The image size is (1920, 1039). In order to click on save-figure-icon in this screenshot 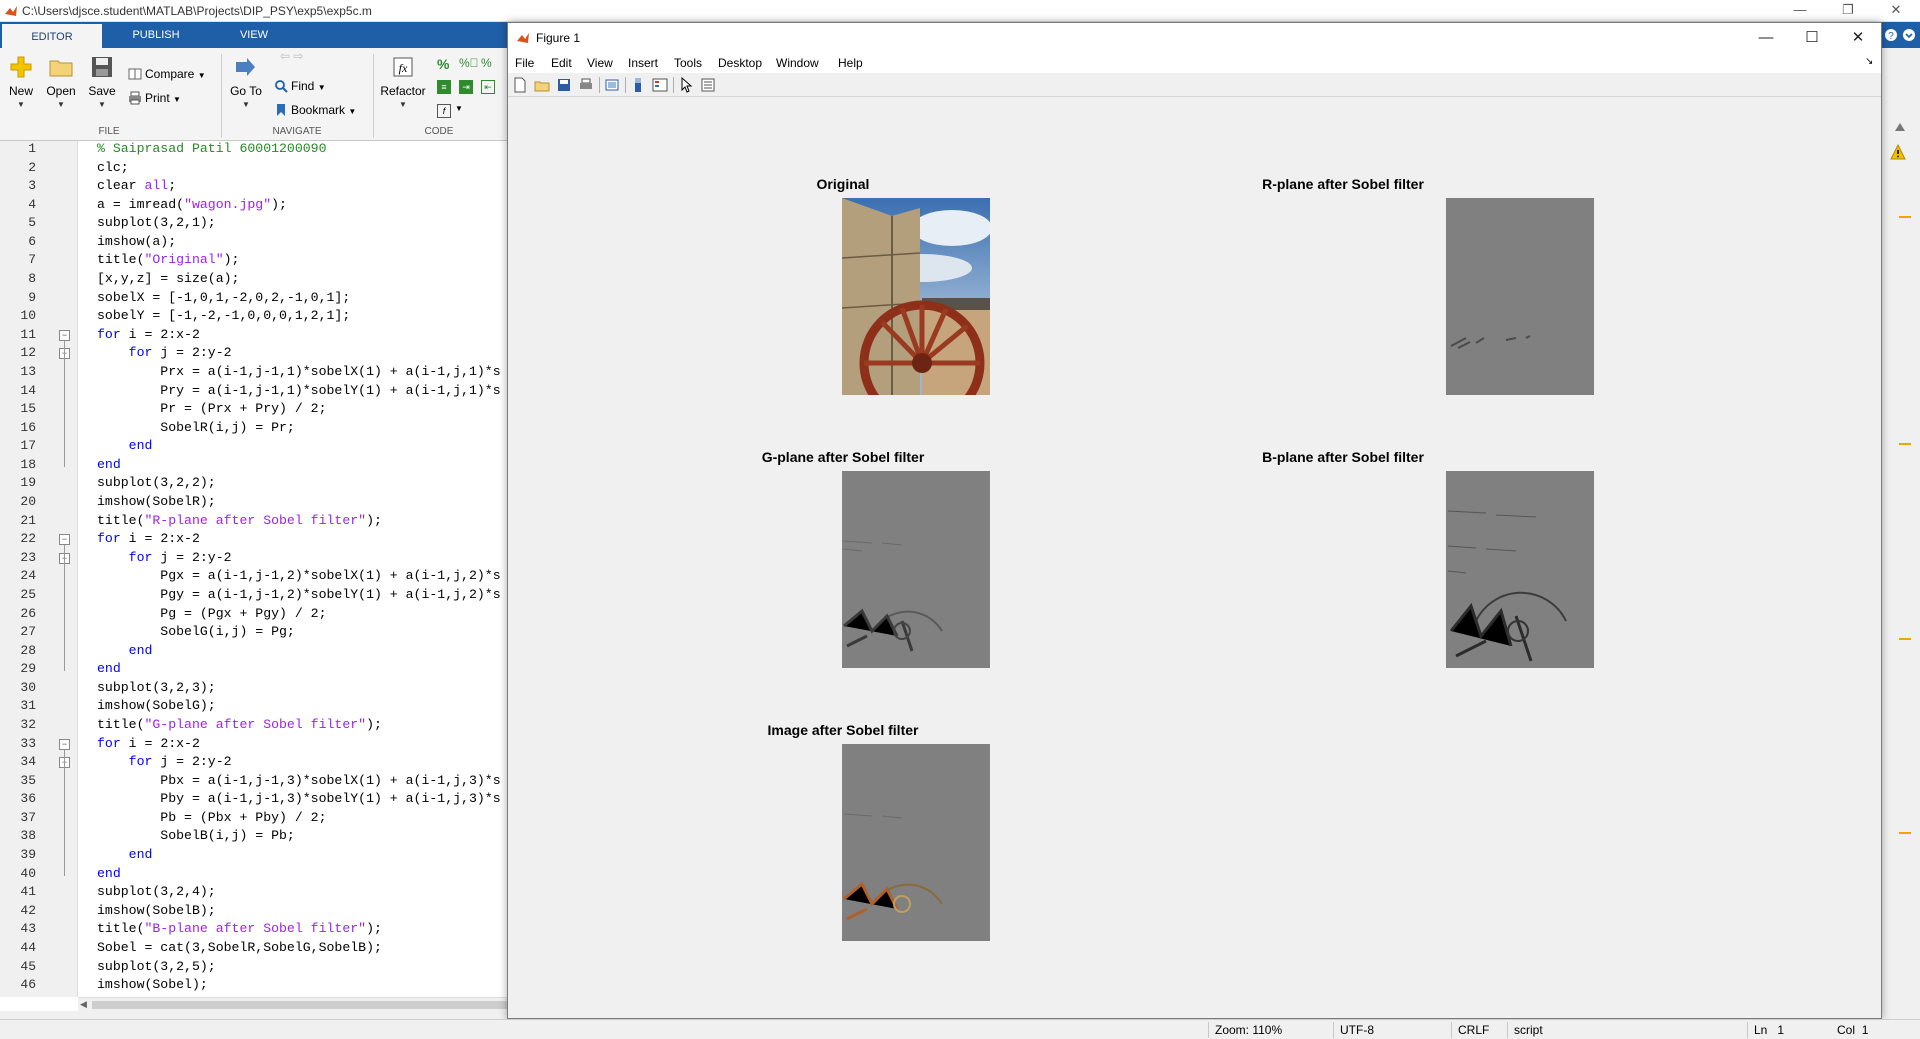, I will do `click(564, 85)`.